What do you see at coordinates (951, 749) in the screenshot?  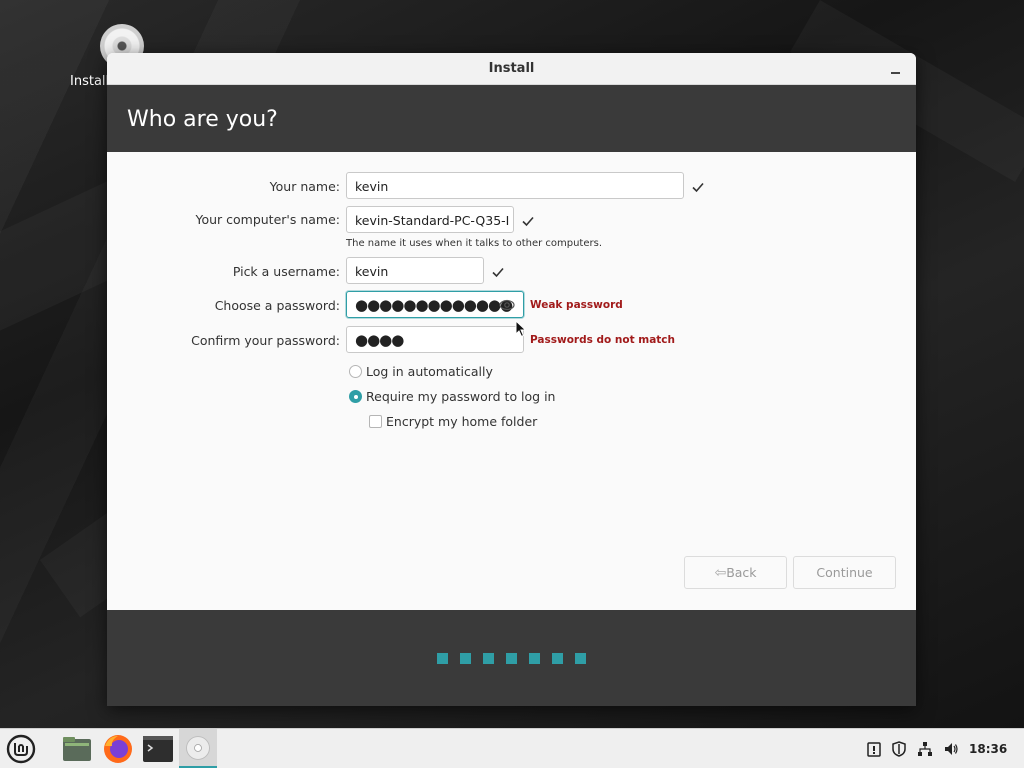 I see `volume-icon` at bounding box center [951, 749].